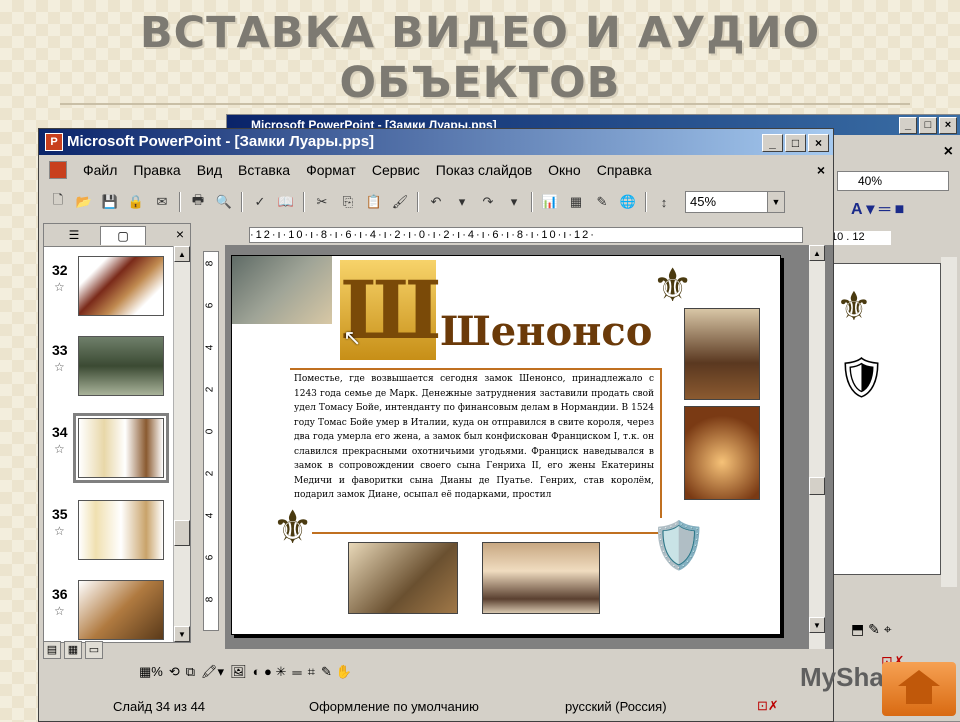 The image size is (960, 722). What do you see at coordinates (221, 141) in the screenshot?
I see `window-title: Microsoft PowerPoint - [Замки Луары.pps]` at bounding box center [221, 141].